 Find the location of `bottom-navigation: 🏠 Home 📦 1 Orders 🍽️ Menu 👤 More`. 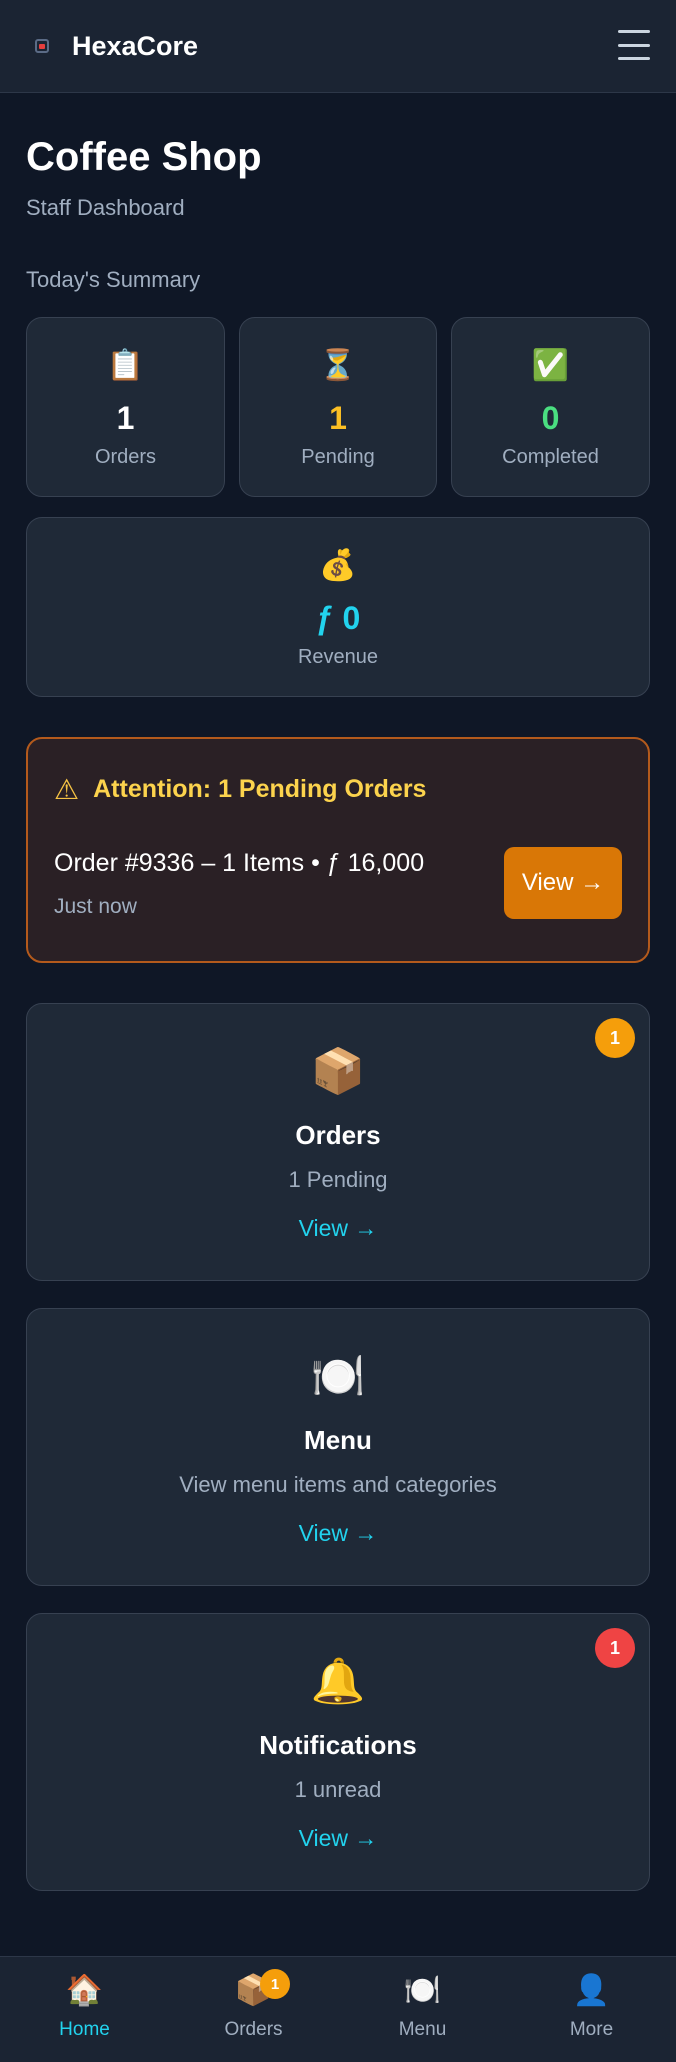

bottom-navigation: 🏠 Home 📦 1 Orders 🍽️ Menu 👤 More is located at coordinates (338, 2009).